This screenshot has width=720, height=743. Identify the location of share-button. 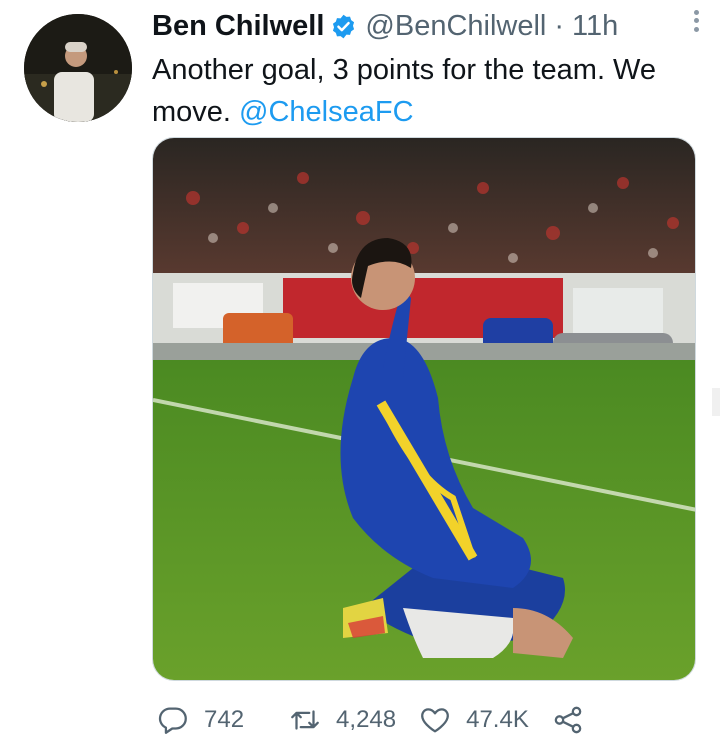
(568, 720).